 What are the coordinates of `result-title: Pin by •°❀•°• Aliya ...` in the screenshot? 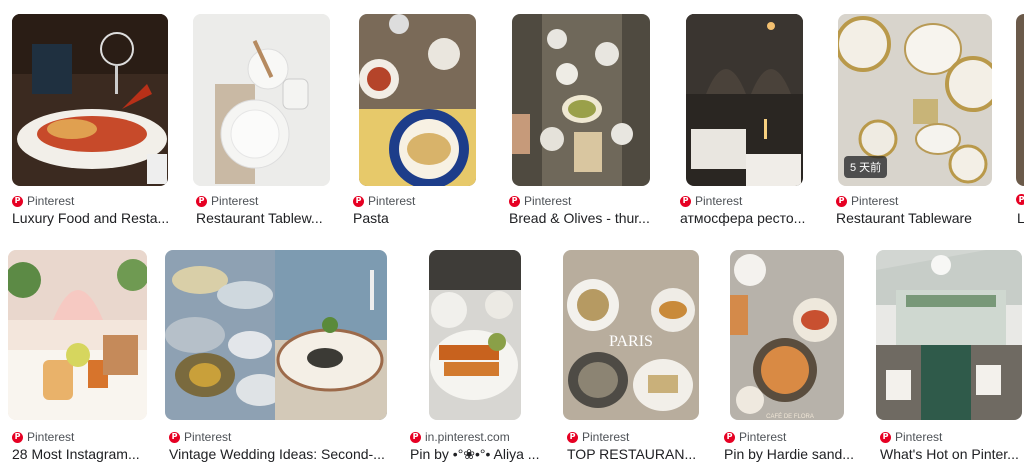 It's located at (477, 454).